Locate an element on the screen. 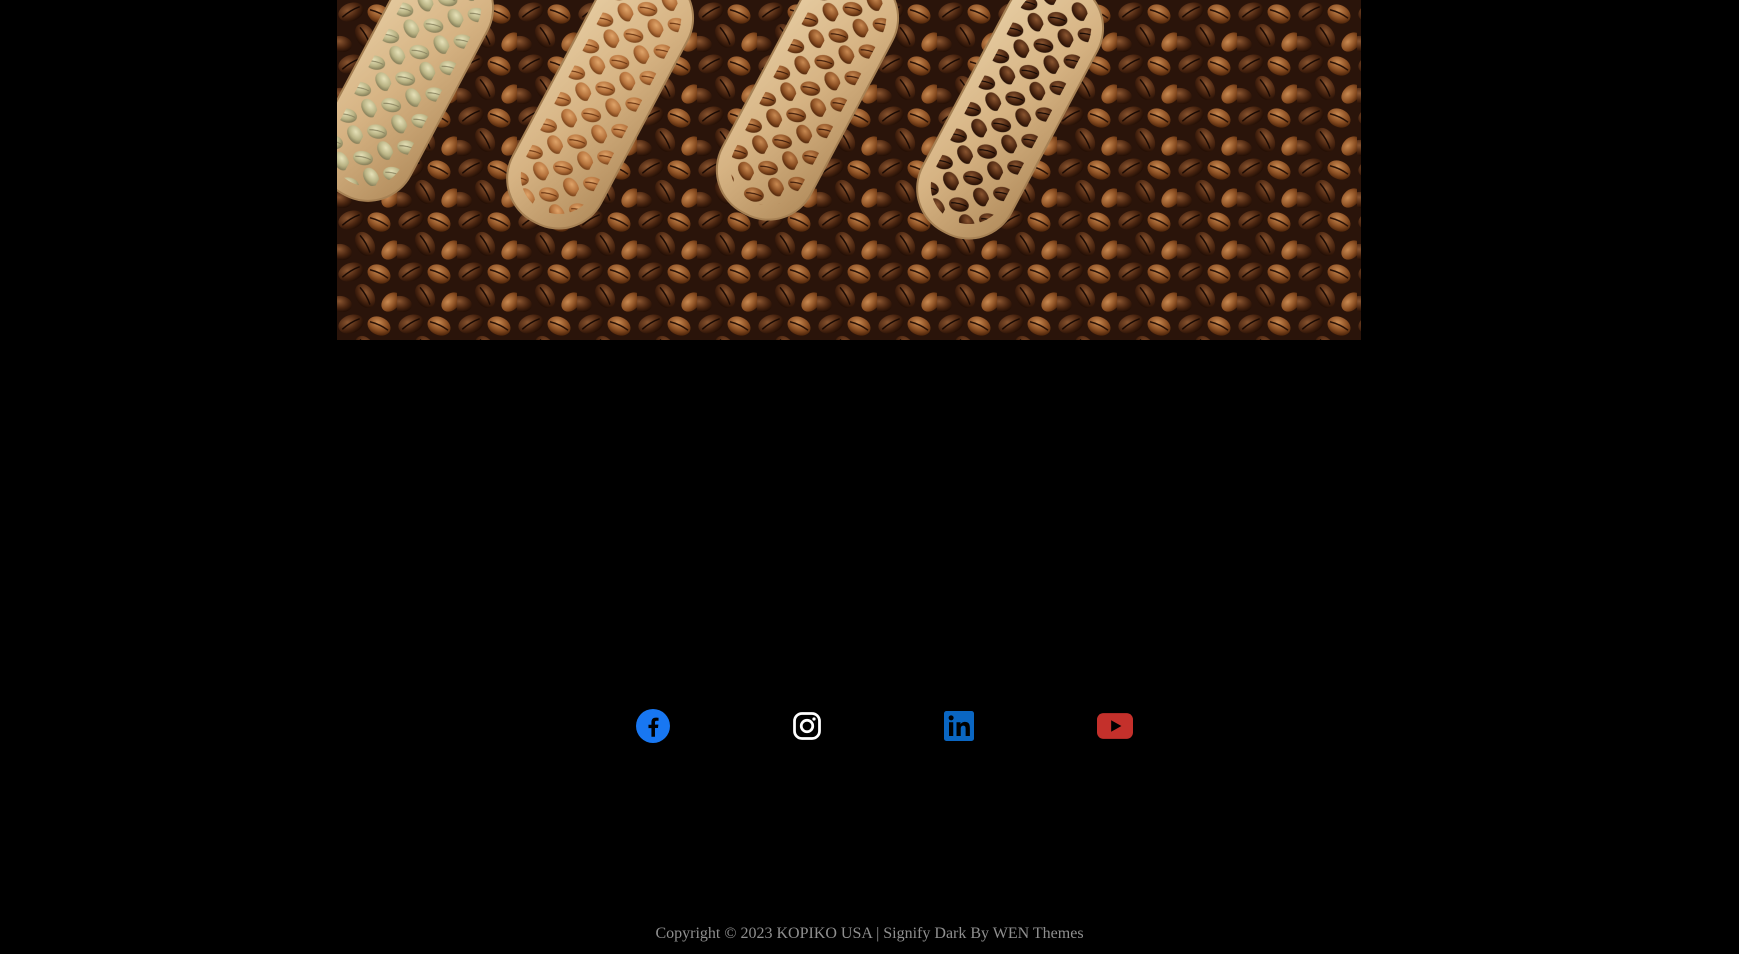  instagram-link is located at coordinates (807, 726).